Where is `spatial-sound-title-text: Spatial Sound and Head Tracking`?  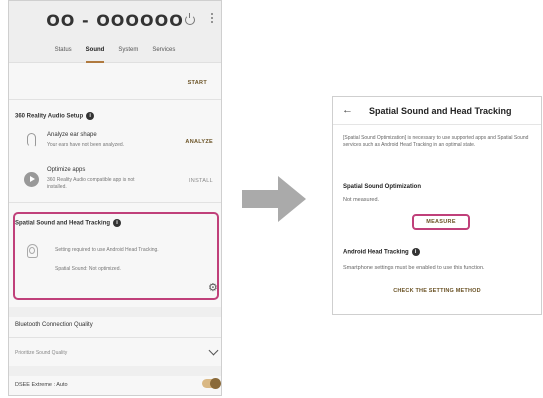 spatial-sound-title-text: Spatial Sound and Head Tracking is located at coordinates (63, 223).